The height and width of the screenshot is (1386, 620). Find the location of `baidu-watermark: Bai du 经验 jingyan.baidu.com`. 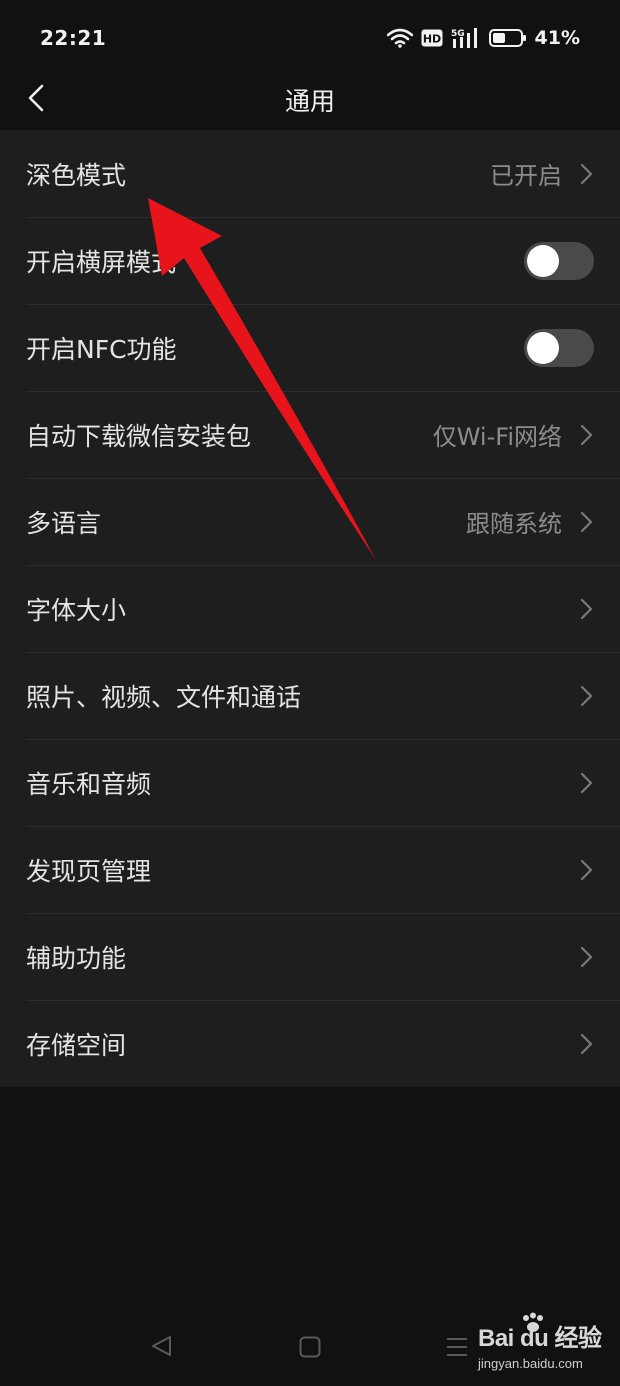

baidu-watermark: Bai du 经验 jingyan.baidu.com is located at coordinates (544, 1345).